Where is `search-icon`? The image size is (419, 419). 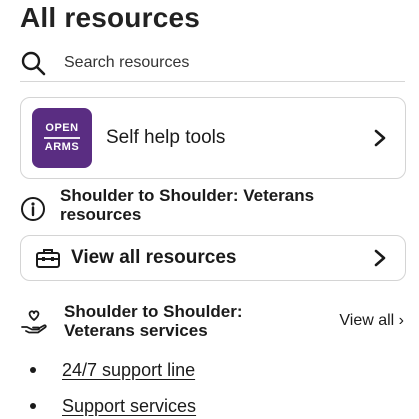
search-icon is located at coordinates (33, 63).